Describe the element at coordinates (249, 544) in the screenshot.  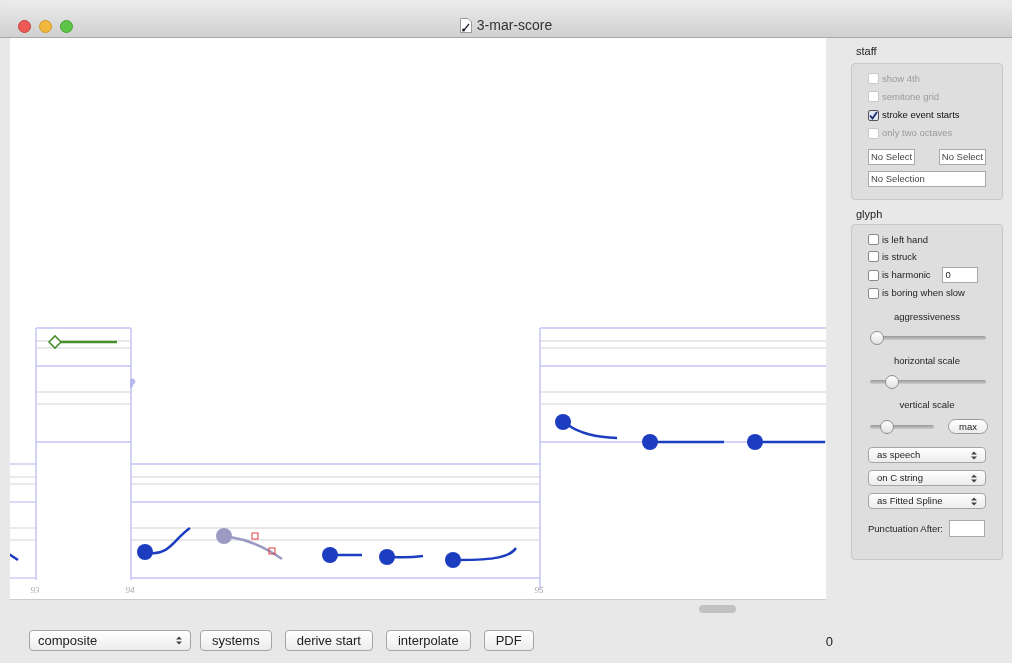
I see `selected-note-drawing` at that location.